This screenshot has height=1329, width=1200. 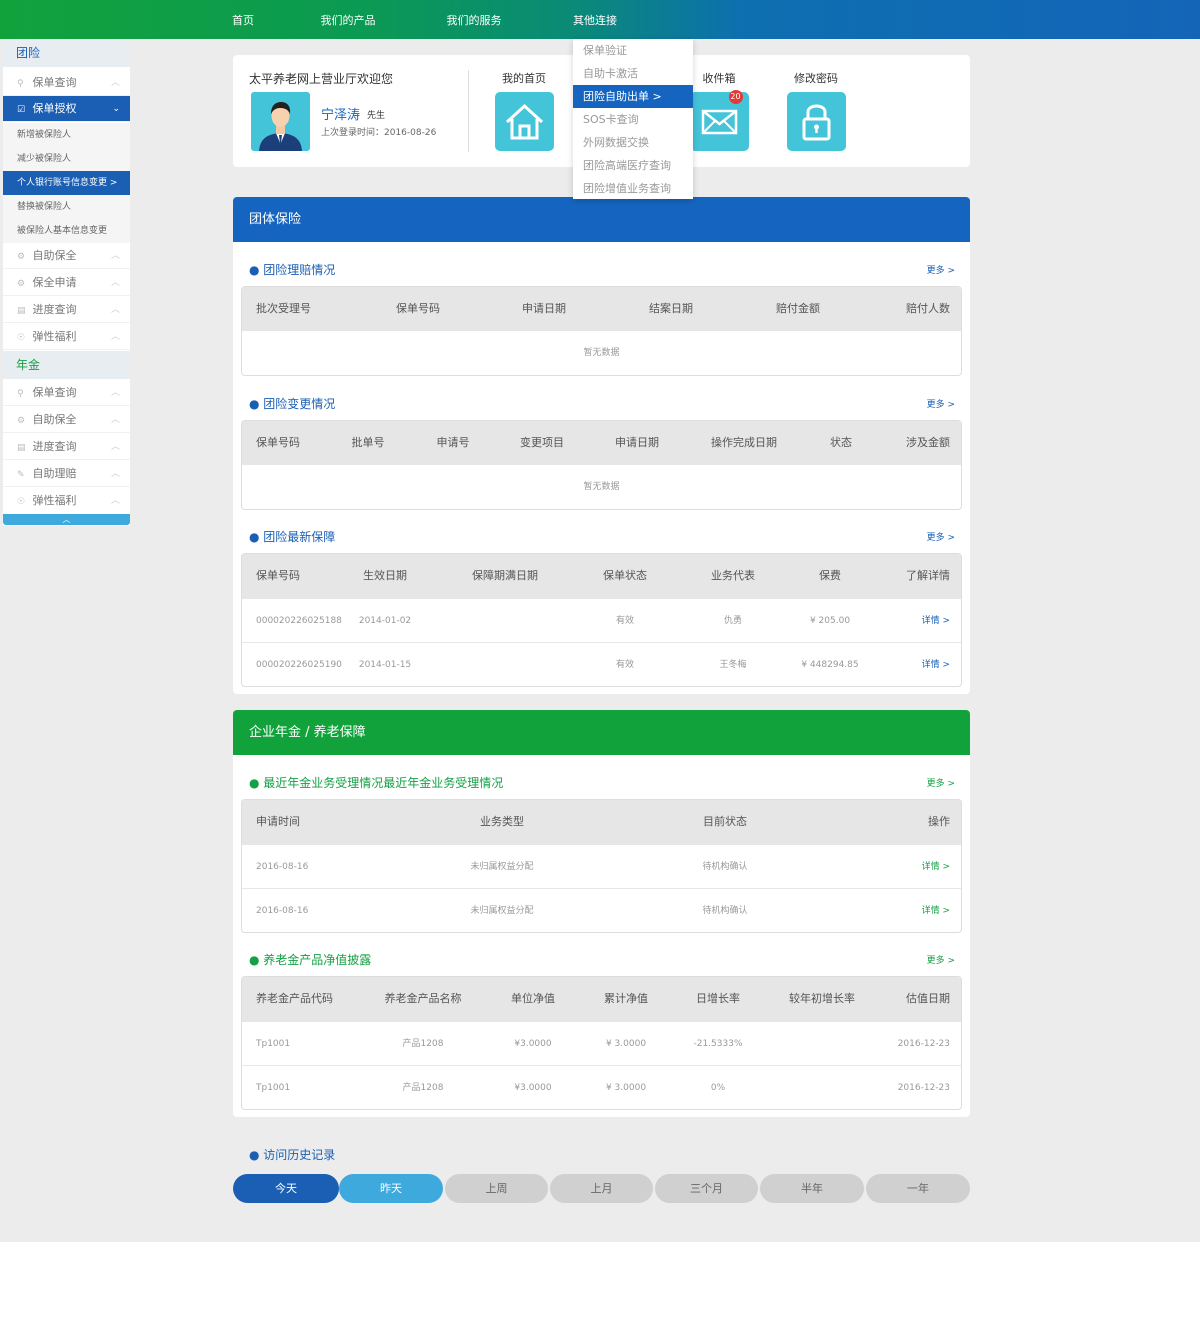 What do you see at coordinates (66, 474) in the screenshot?
I see `sidebar-item-self-claim: ✎ 自助理赔 ︿` at bounding box center [66, 474].